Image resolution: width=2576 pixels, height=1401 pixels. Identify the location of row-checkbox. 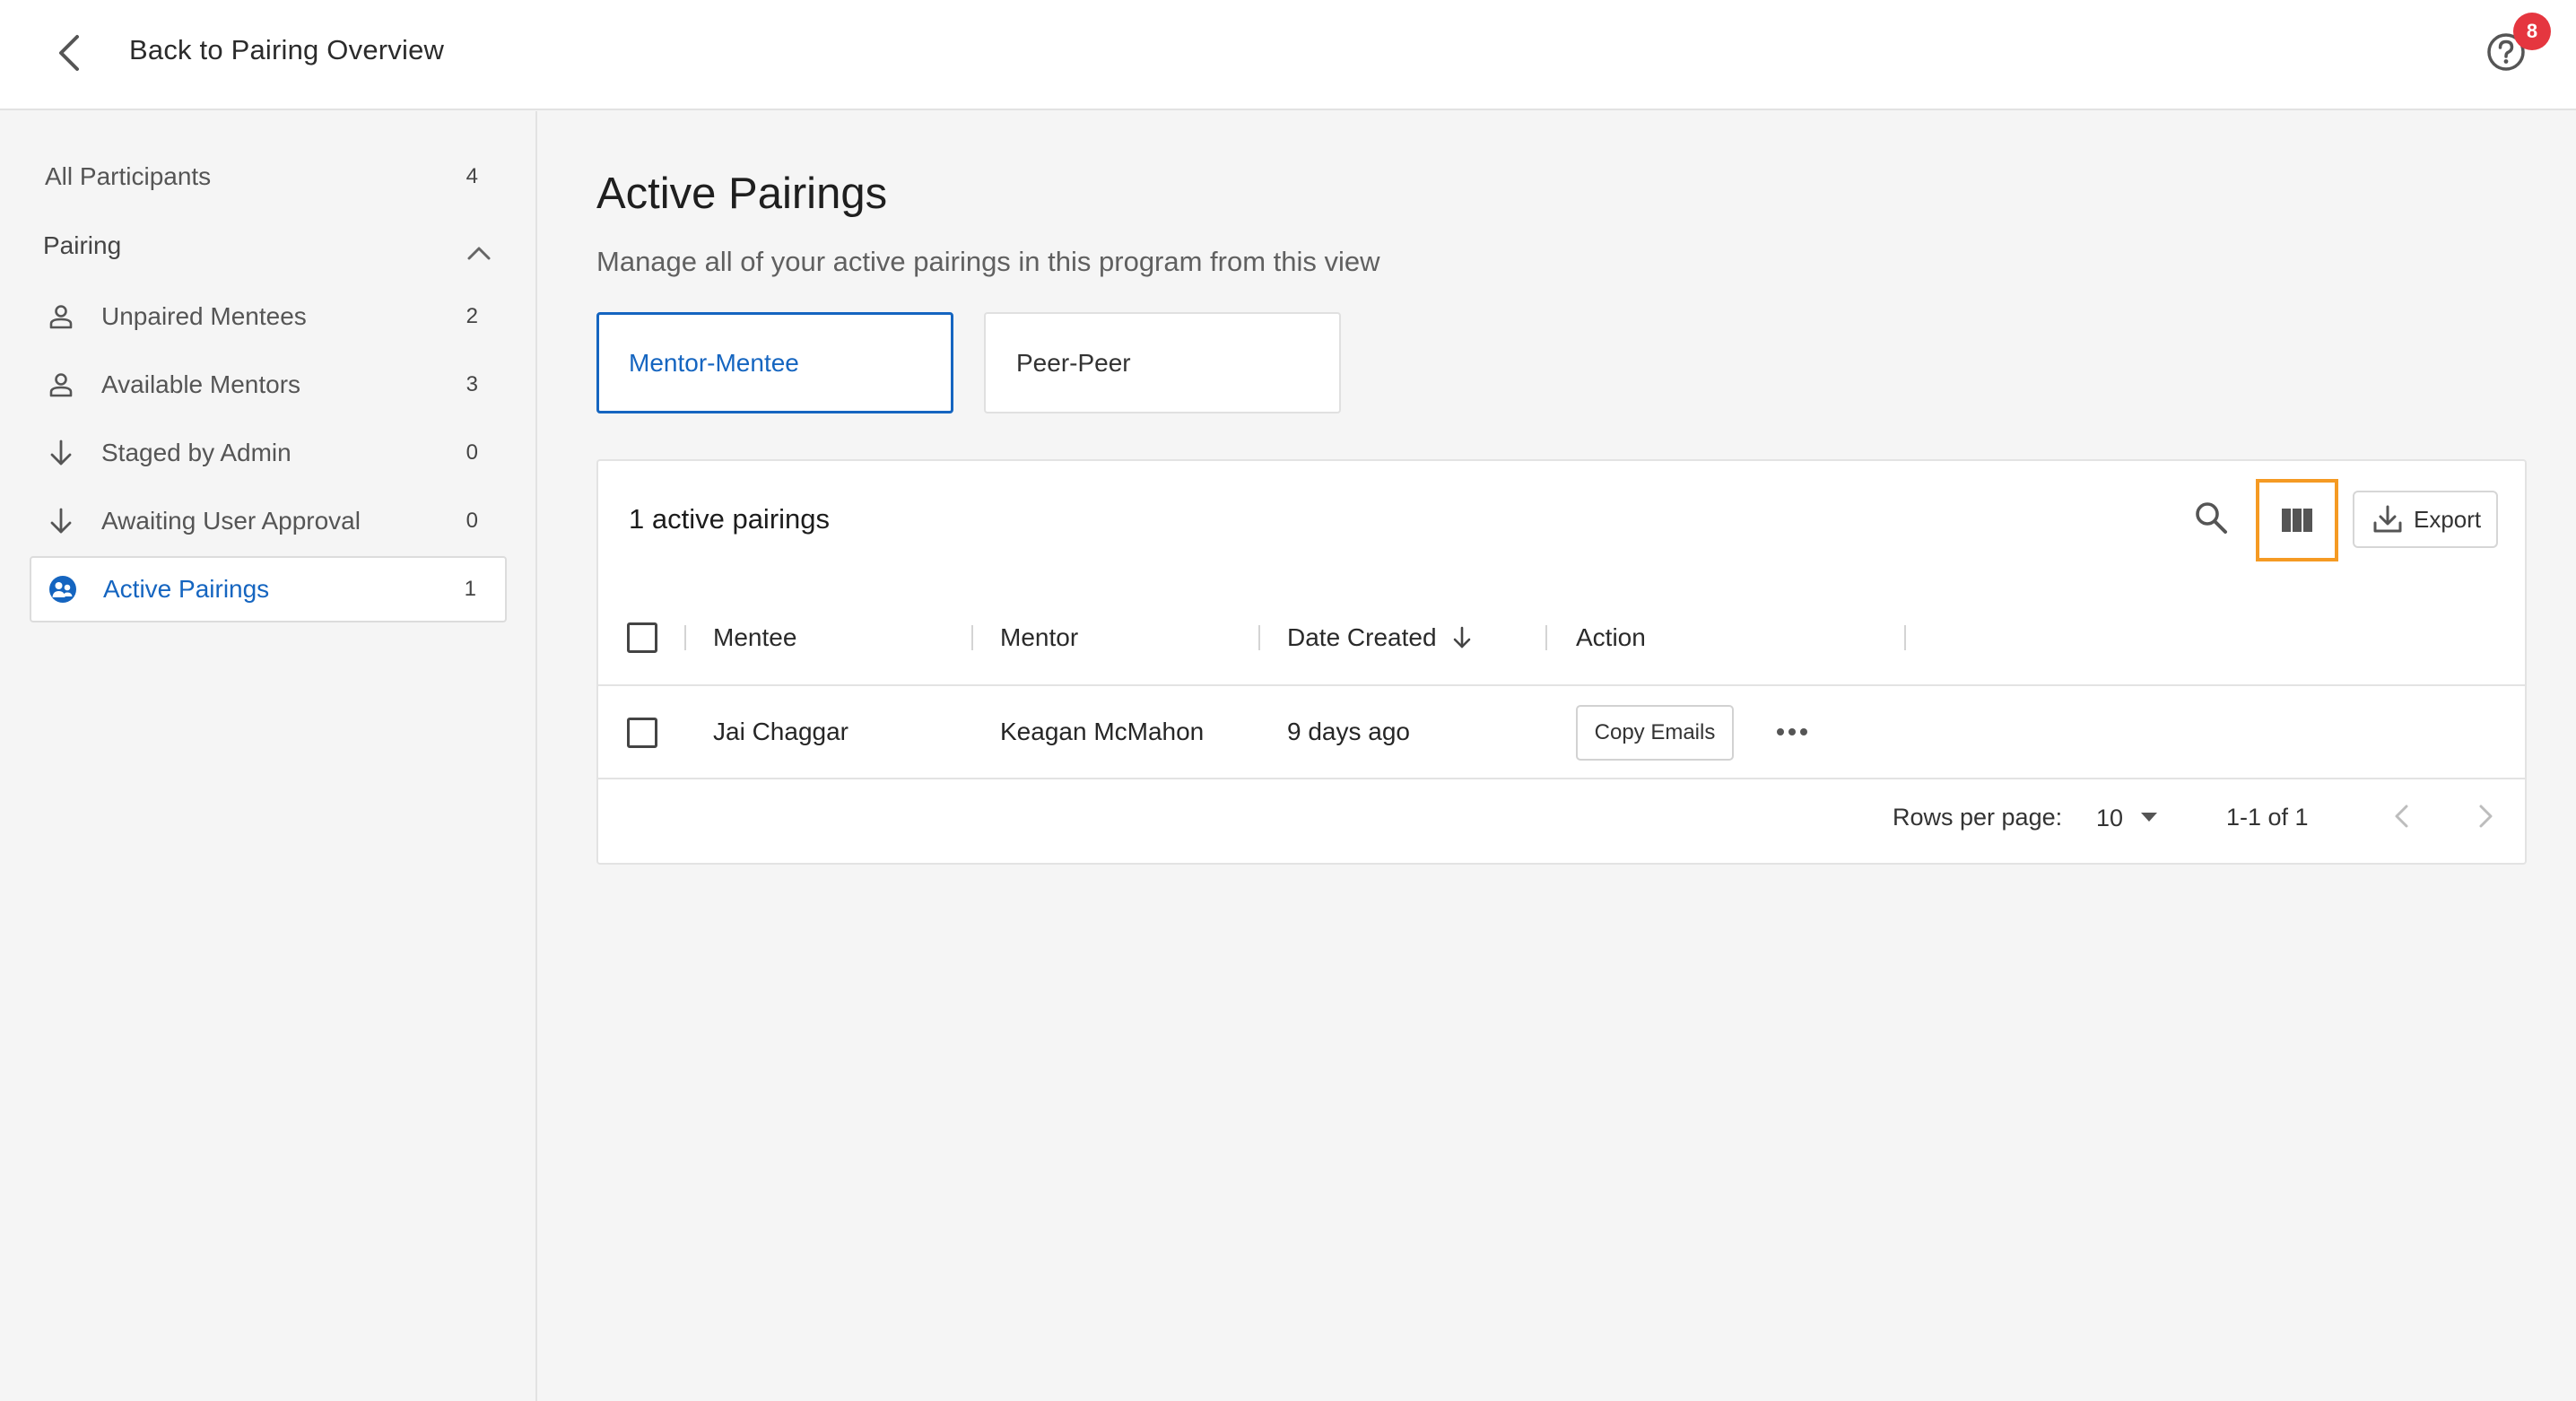
(642, 733).